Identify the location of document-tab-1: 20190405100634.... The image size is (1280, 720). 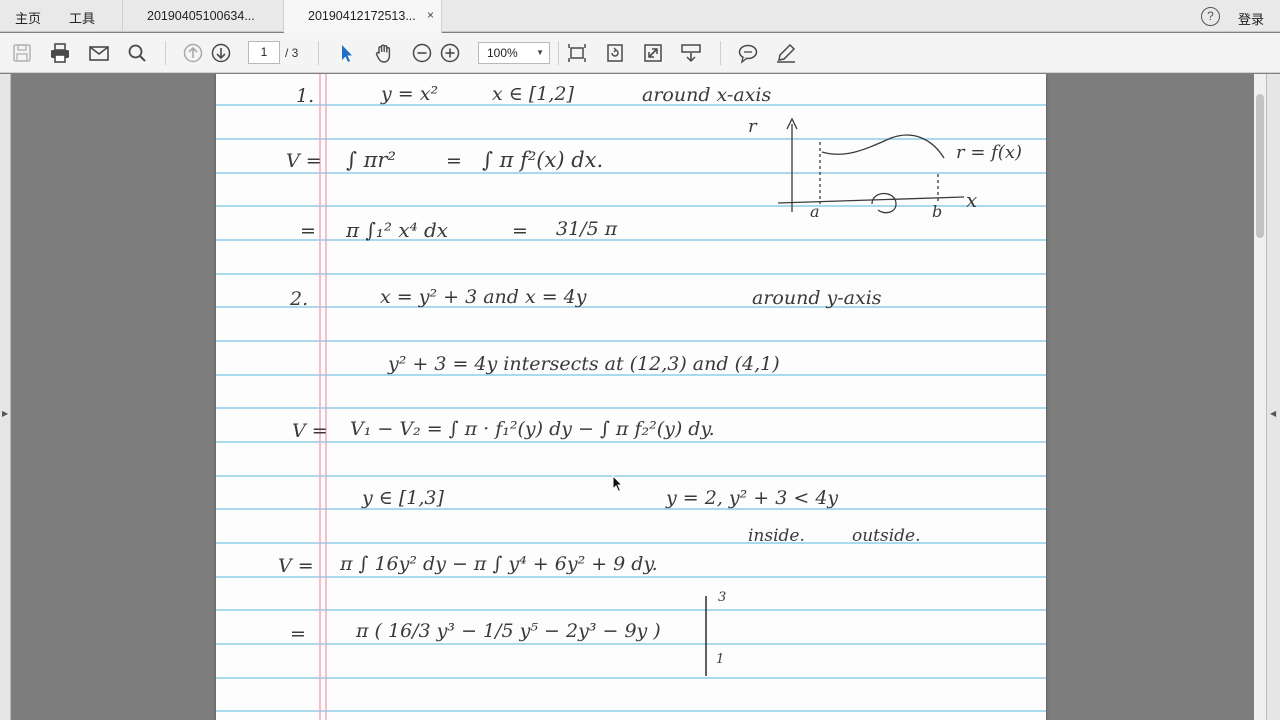
(203, 16).